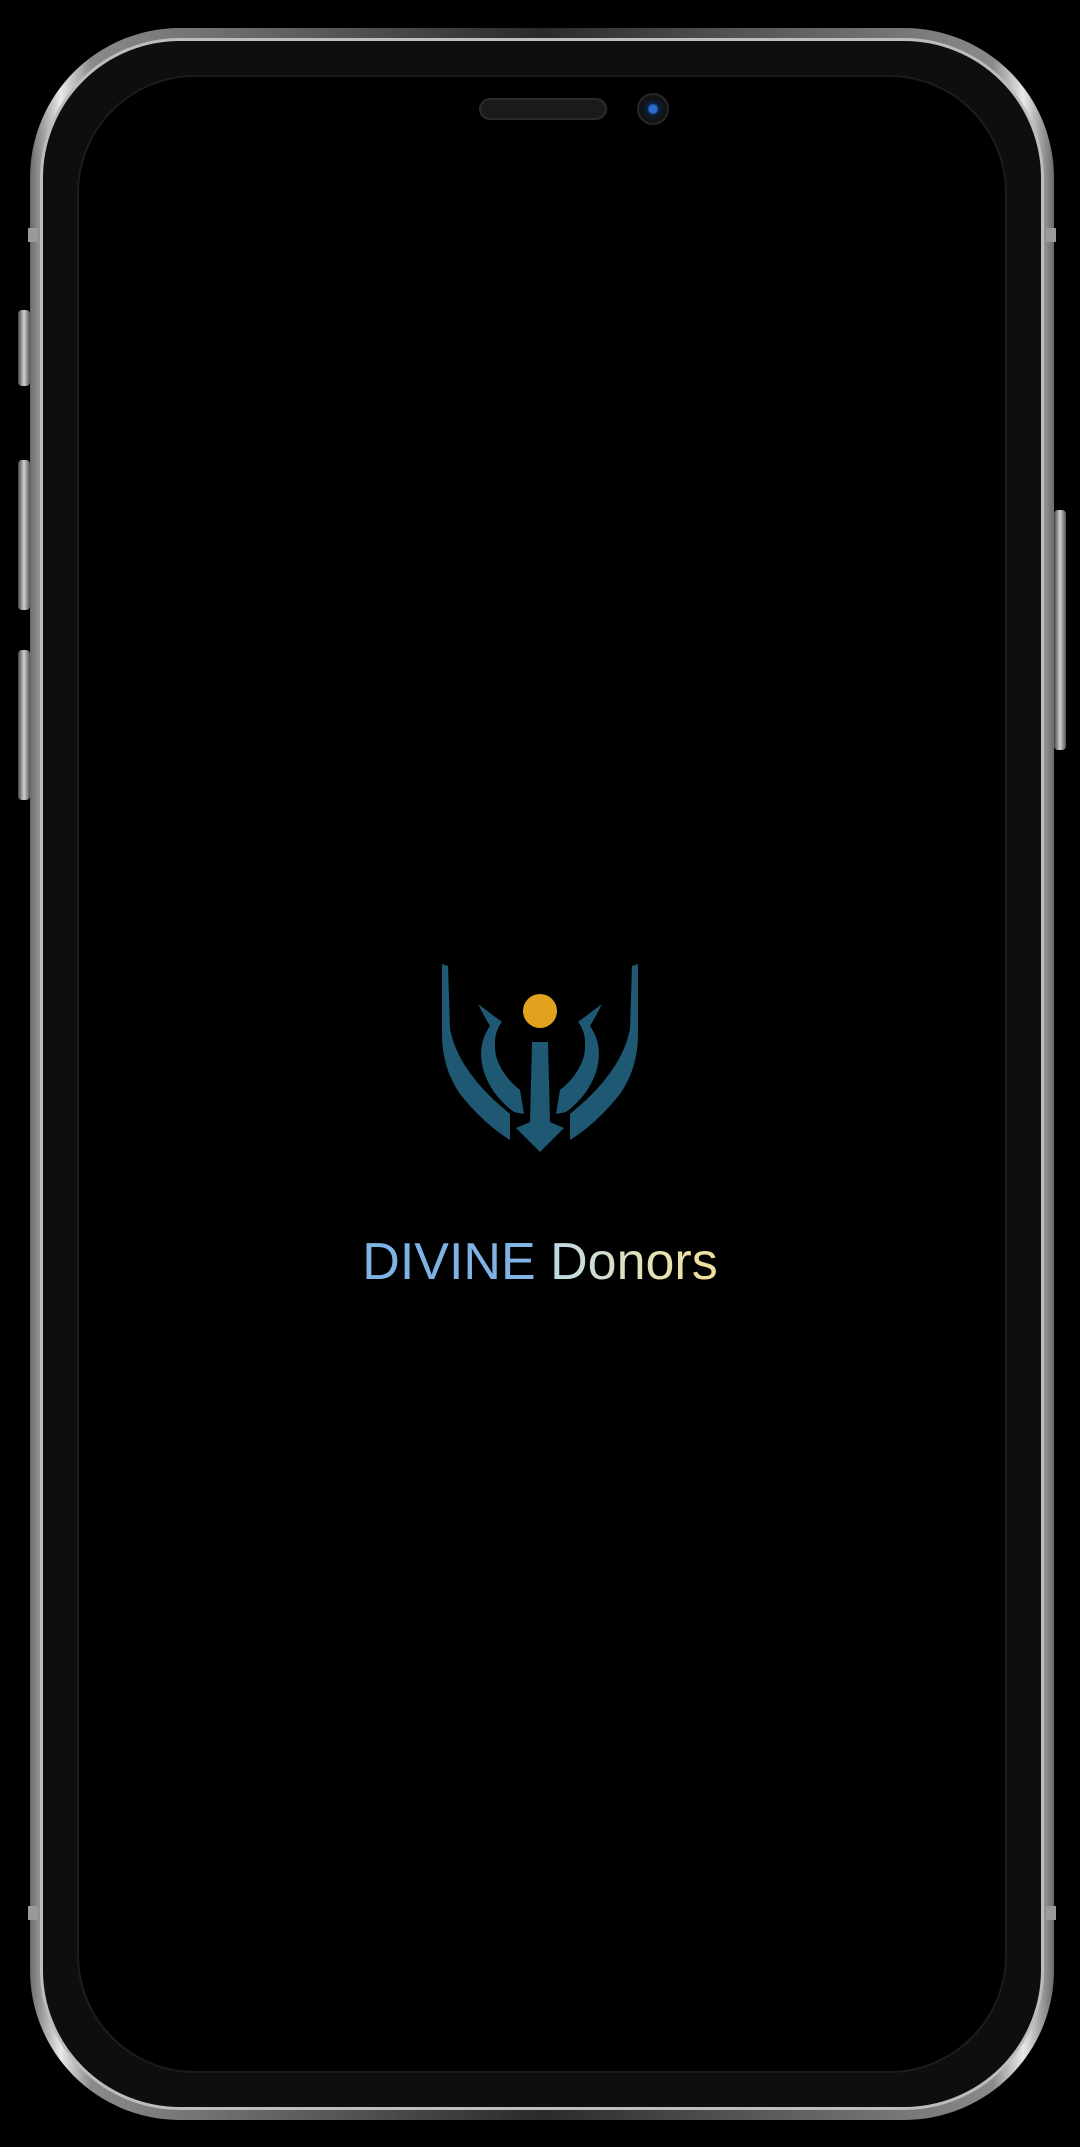 This screenshot has width=1080, height=2147. What do you see at coordinates (24, 535) in the screenshot?
I see `volume-up-button` at bounding box center [24, 535].